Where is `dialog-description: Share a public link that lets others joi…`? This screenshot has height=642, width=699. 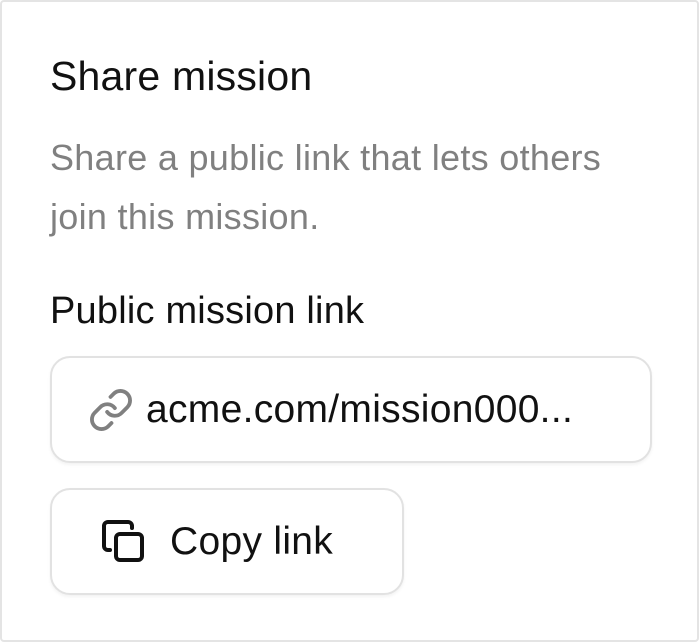 dialog-description: Share a public link that lets others joi… is located at coordinates (326, 187).